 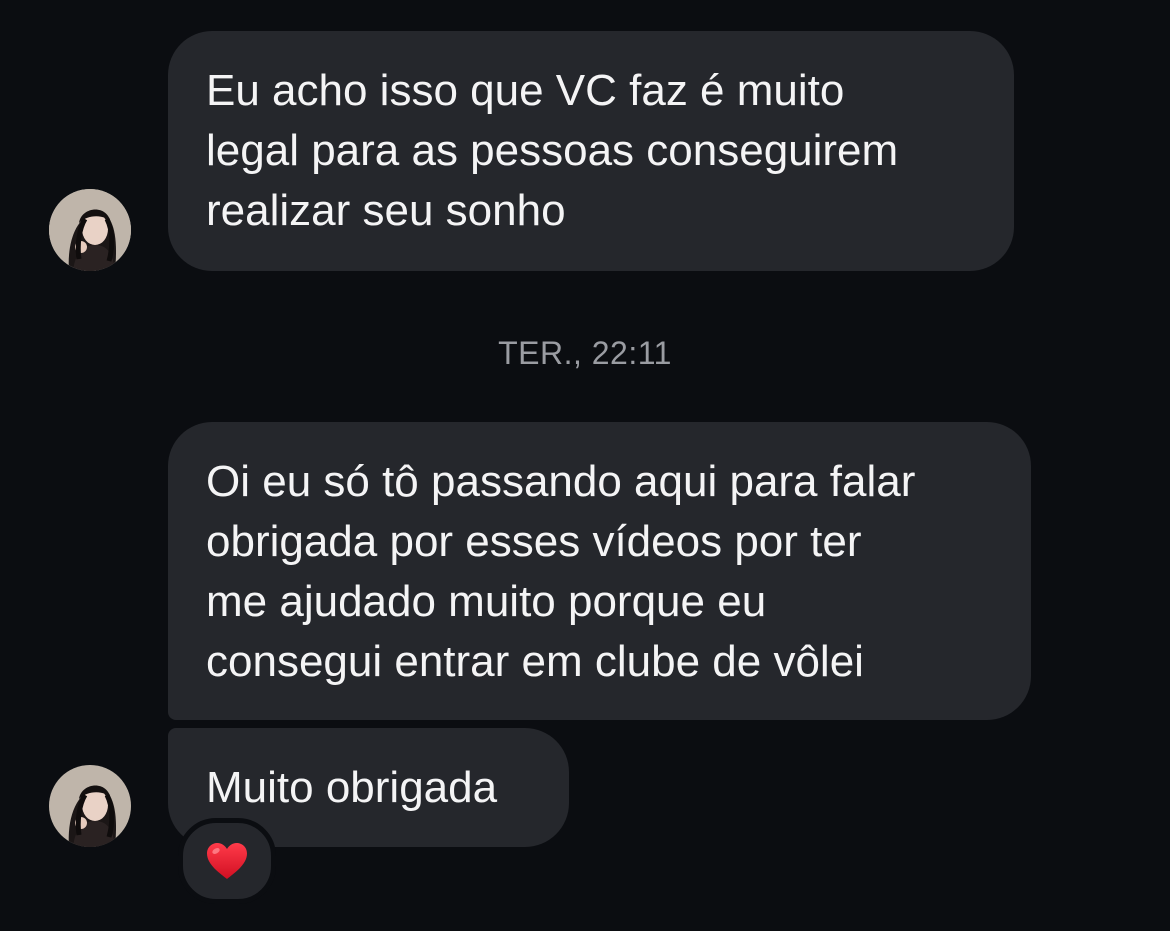 I want to click on conversation-timestamp: TER., 22:11, so click(x=585, y=353).